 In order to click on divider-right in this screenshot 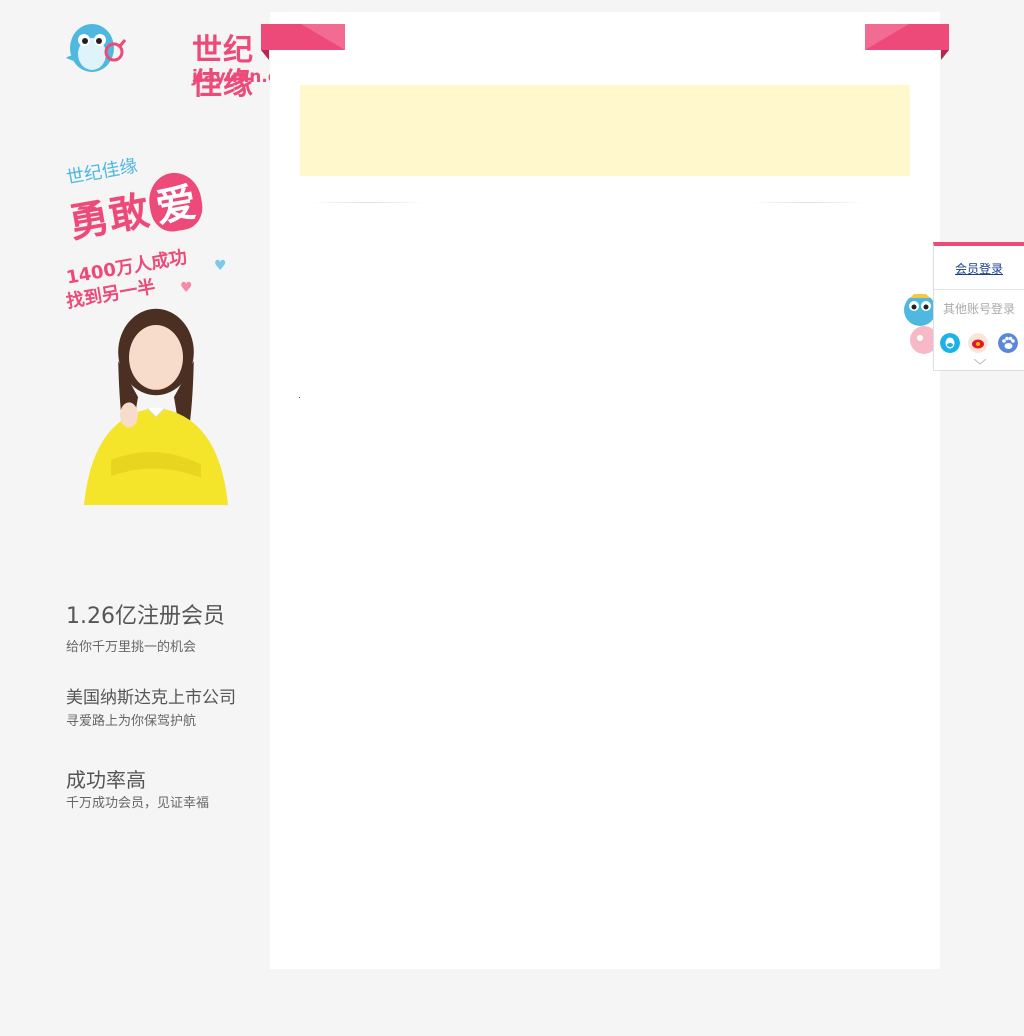, I will do `click(808, 202)`.